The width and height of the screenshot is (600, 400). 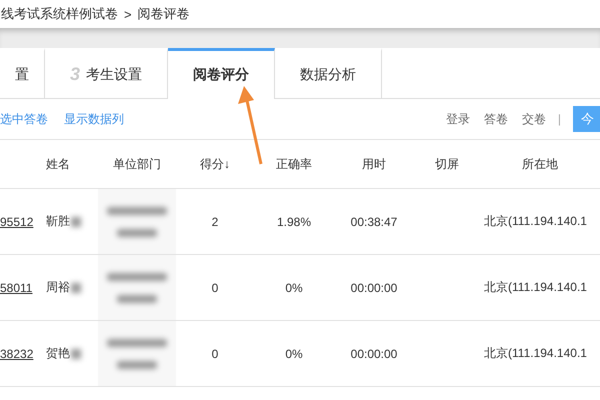 What do you see at coordinates (294, 221) in the screenshot?
I see `rate-cell: 1.98%` at bounding box center [294, 221].